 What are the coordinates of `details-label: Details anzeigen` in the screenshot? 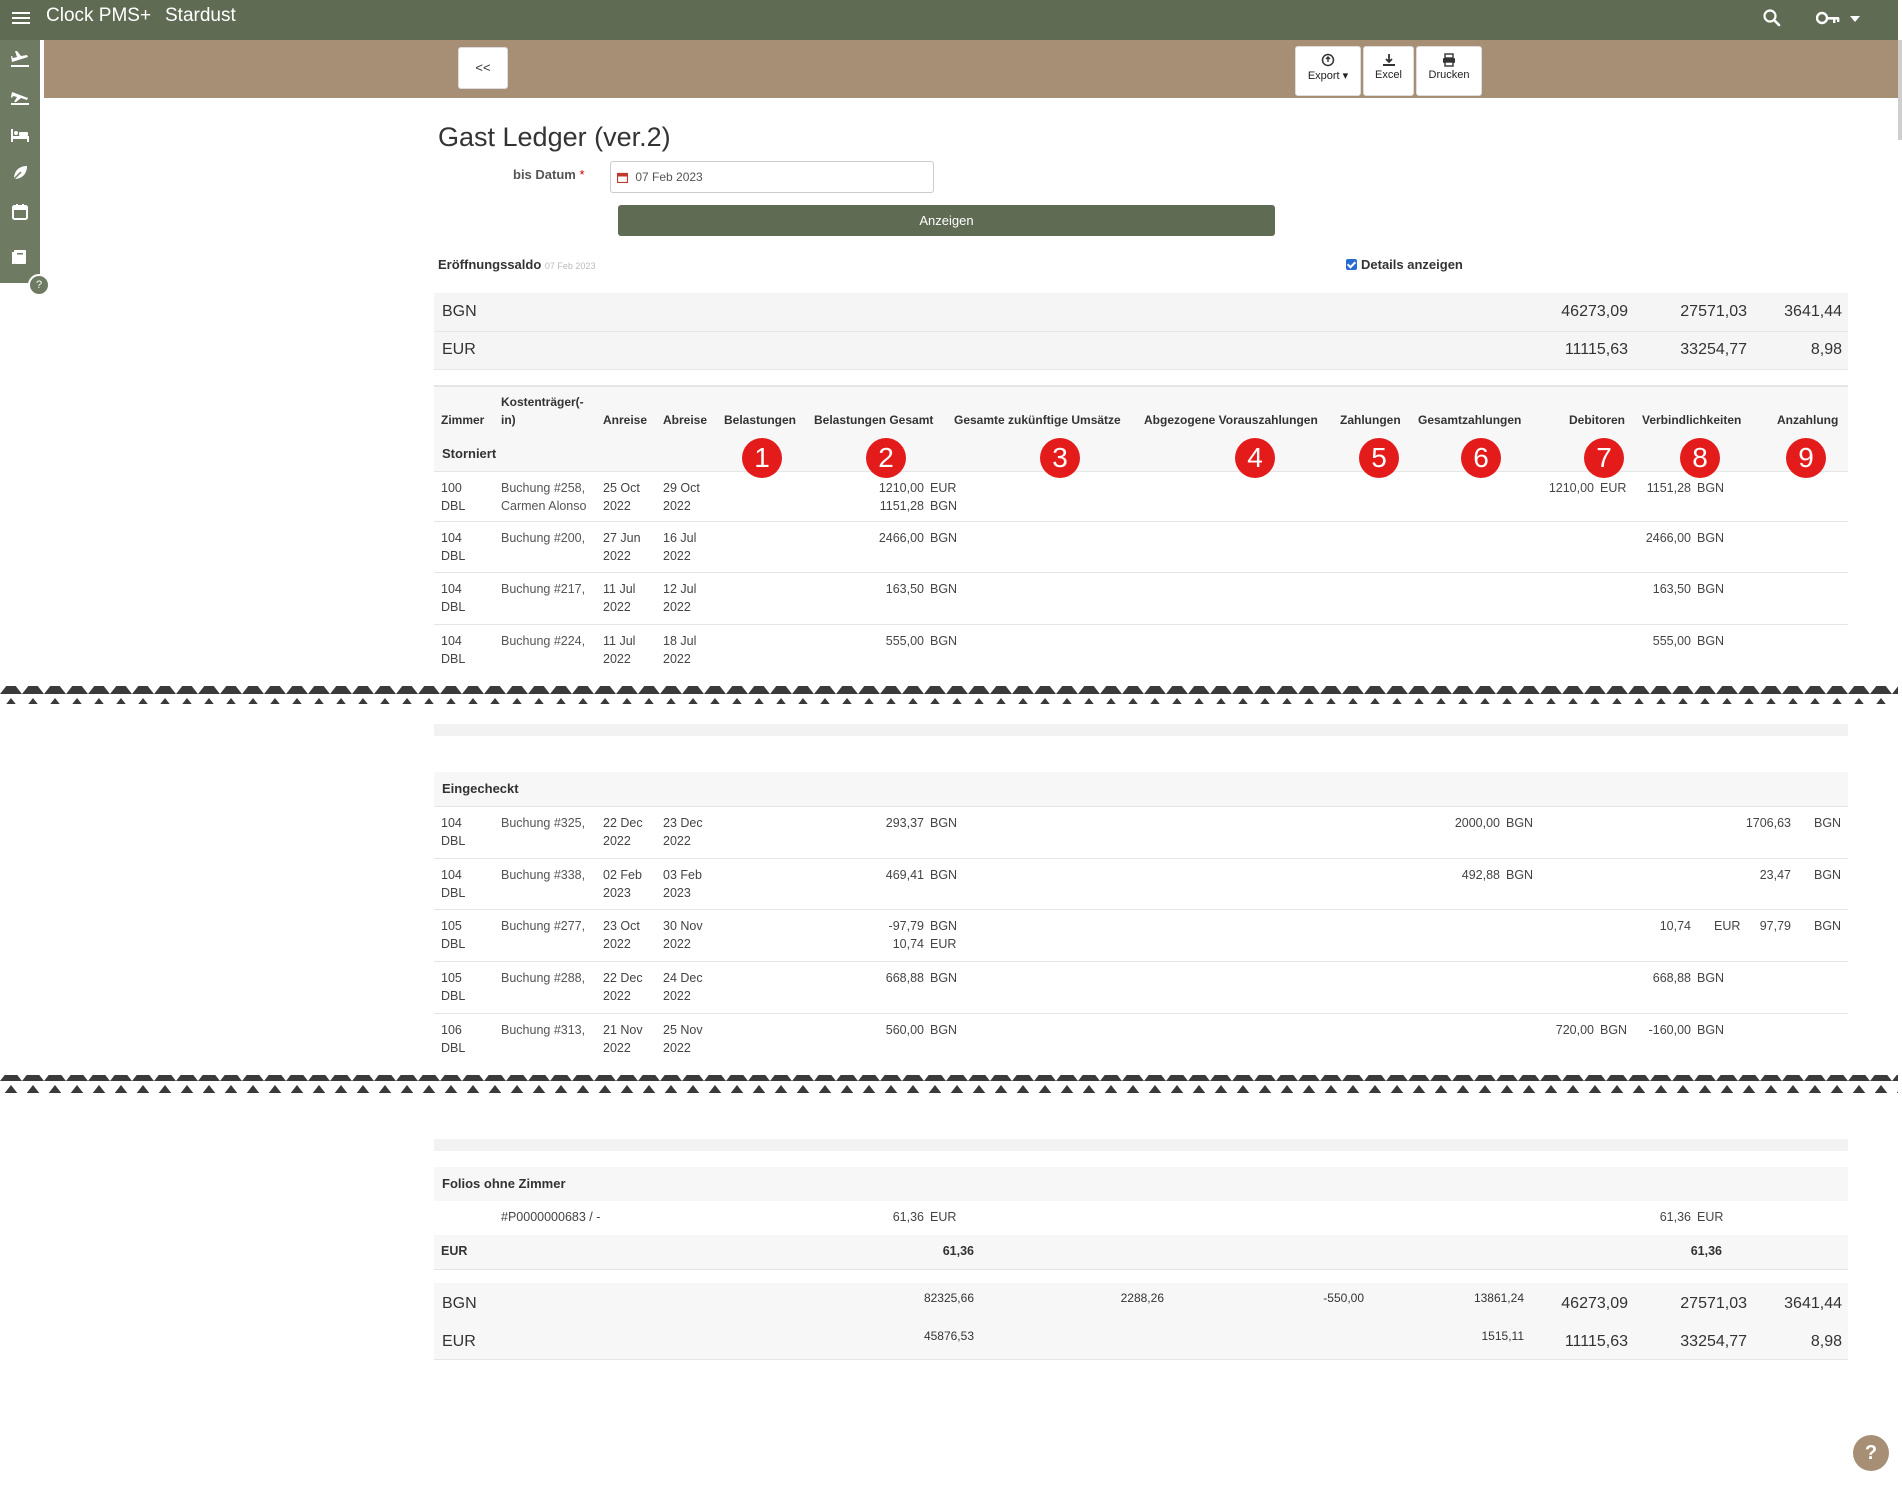 It's located at (1412, 264).